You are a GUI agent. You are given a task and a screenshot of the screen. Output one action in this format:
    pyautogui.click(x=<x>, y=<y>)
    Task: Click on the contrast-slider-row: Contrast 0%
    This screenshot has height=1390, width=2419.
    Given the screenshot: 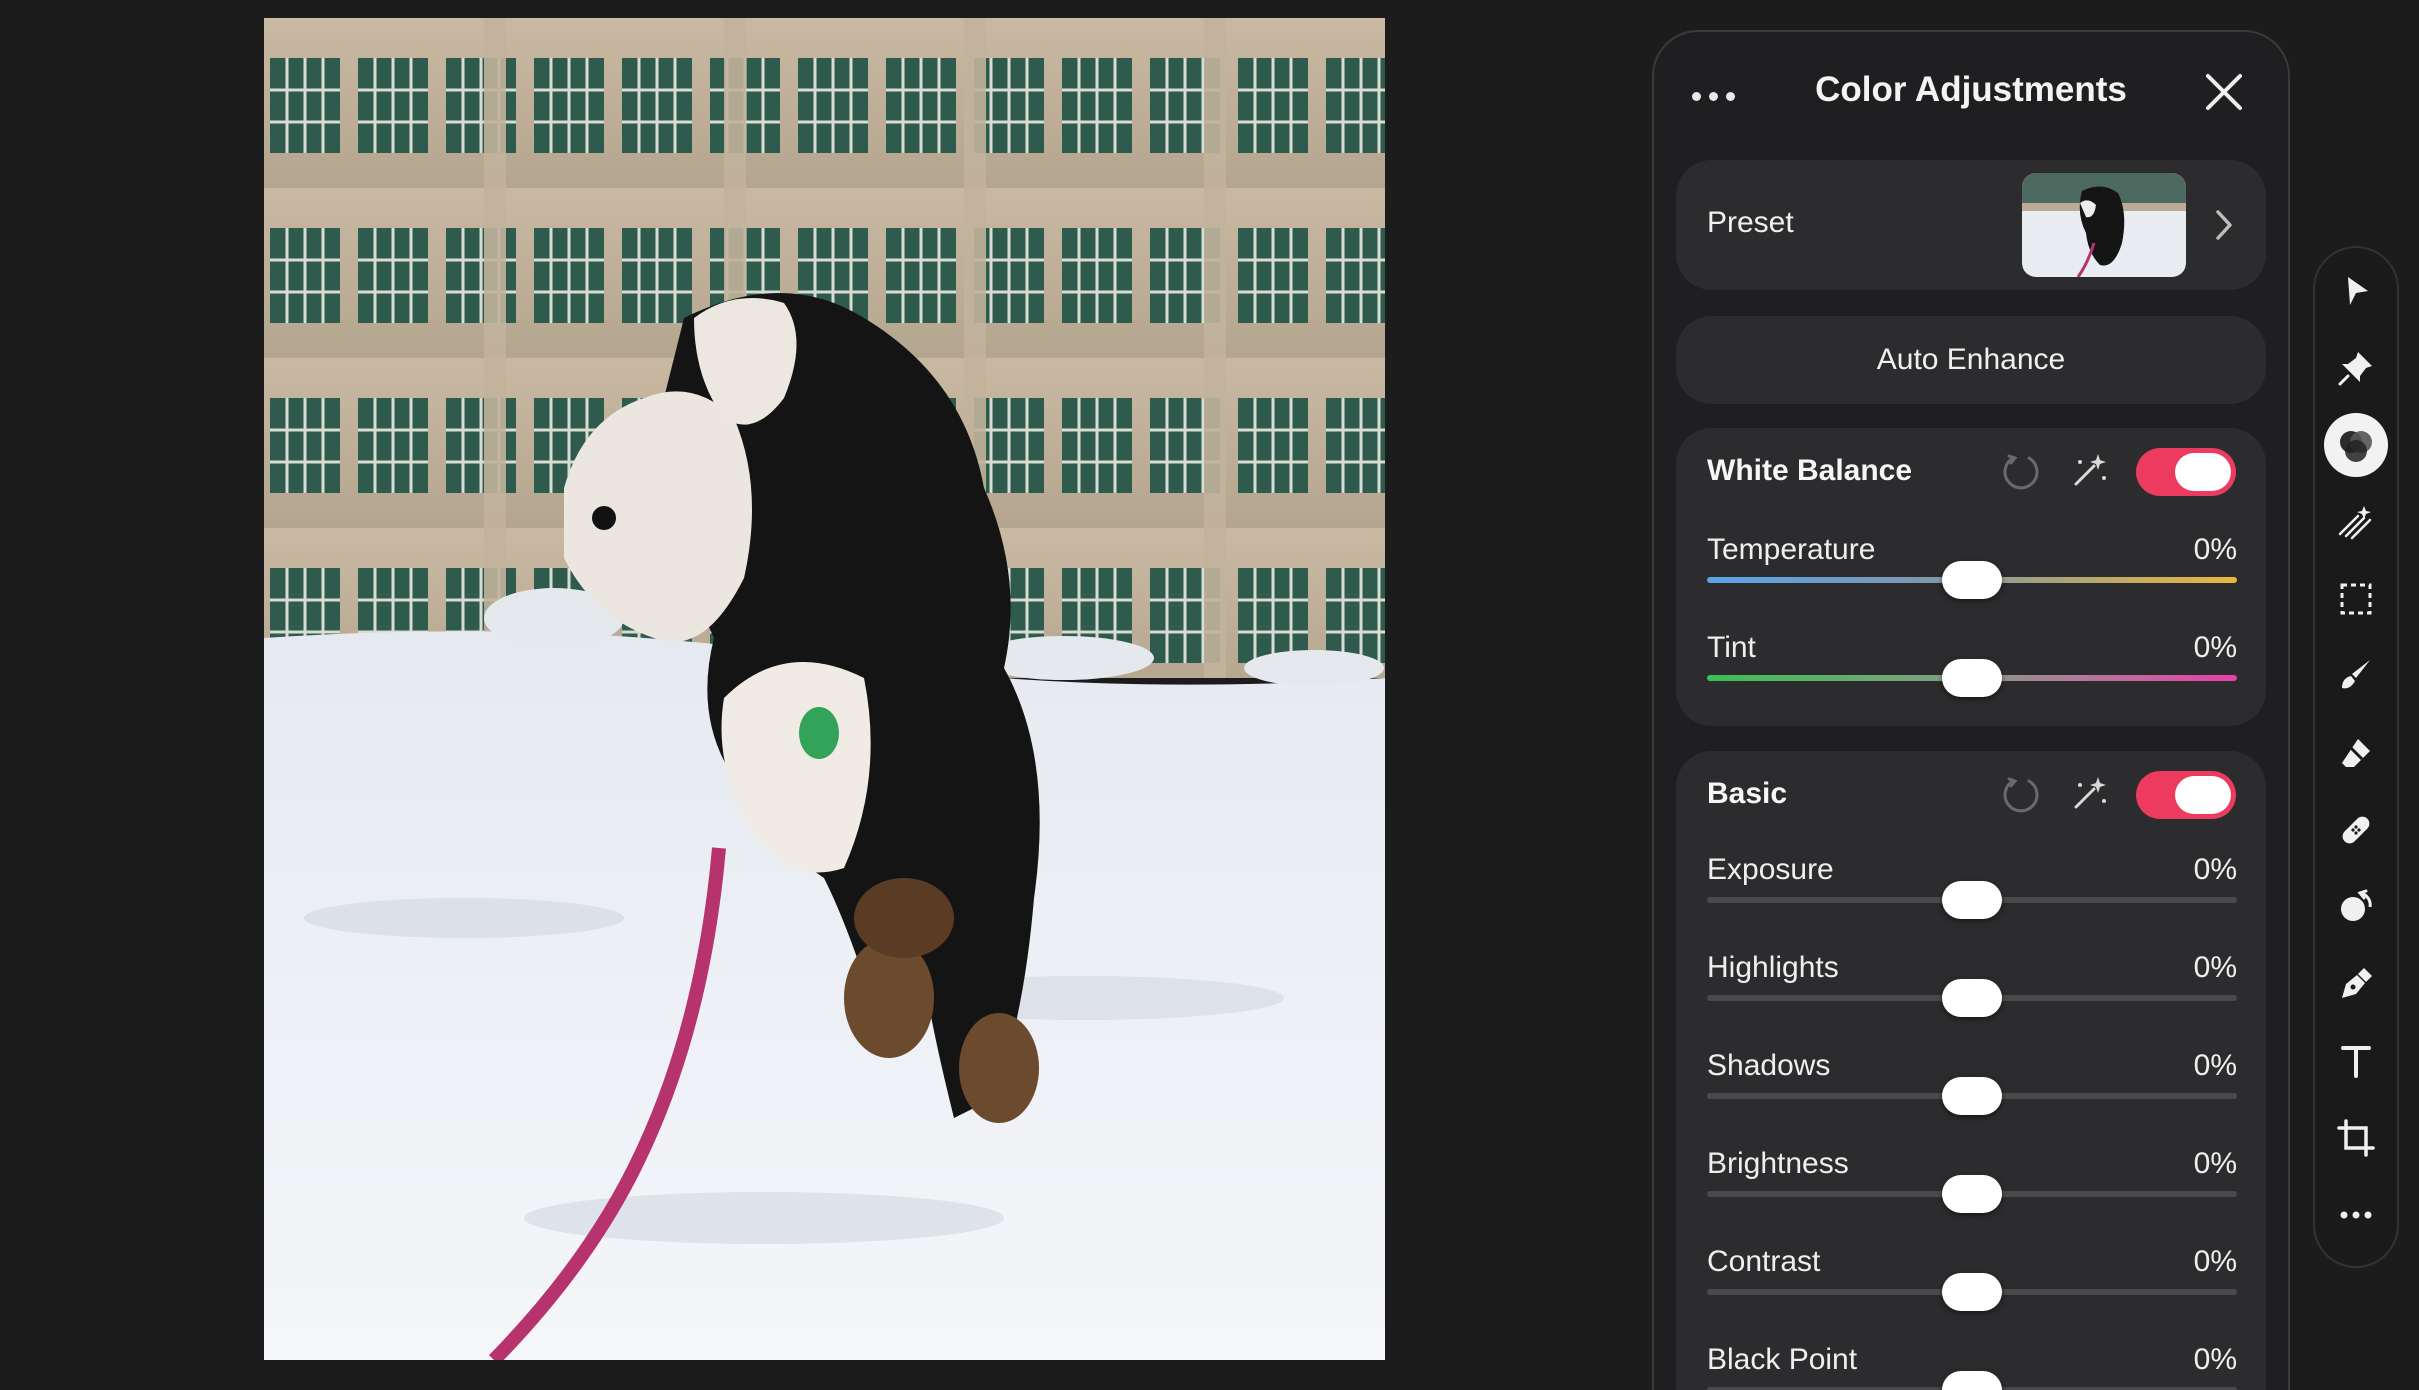 What is the action you would take?
    pyautogui.click(x=1972, y=1290)
    